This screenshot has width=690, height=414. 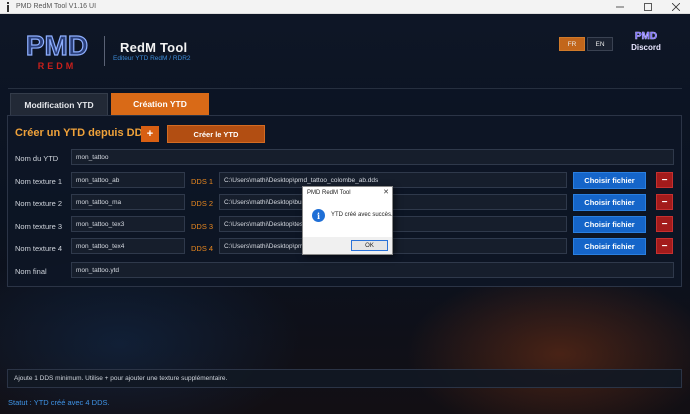 What do you see at coordinates (362, 215) in the screenshot?
I see `dialog-message: YTD créé avec succès.` at bounding box center [362, 215].